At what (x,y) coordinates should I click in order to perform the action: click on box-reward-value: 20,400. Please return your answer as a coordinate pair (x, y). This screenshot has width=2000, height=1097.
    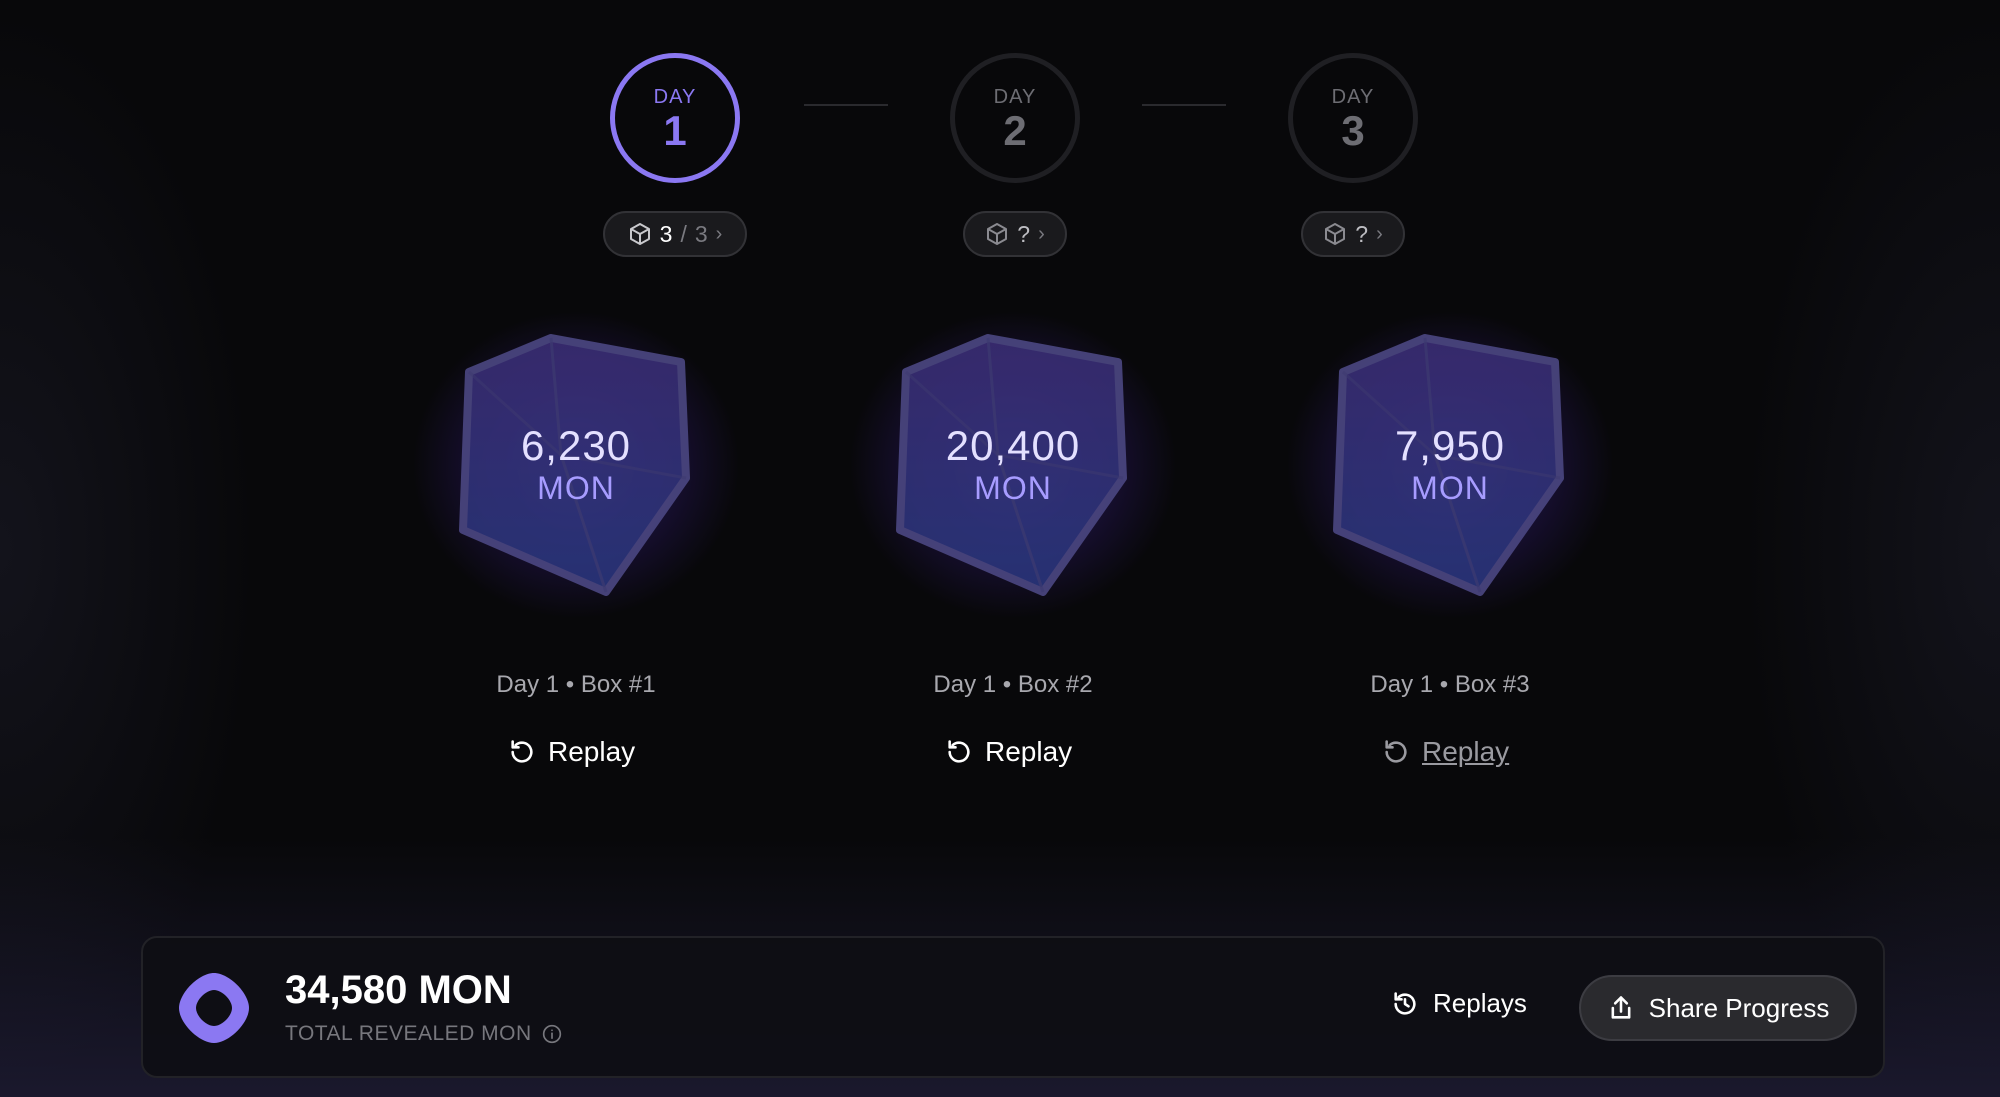
    Looking at the image, I should click on (1013, 445).